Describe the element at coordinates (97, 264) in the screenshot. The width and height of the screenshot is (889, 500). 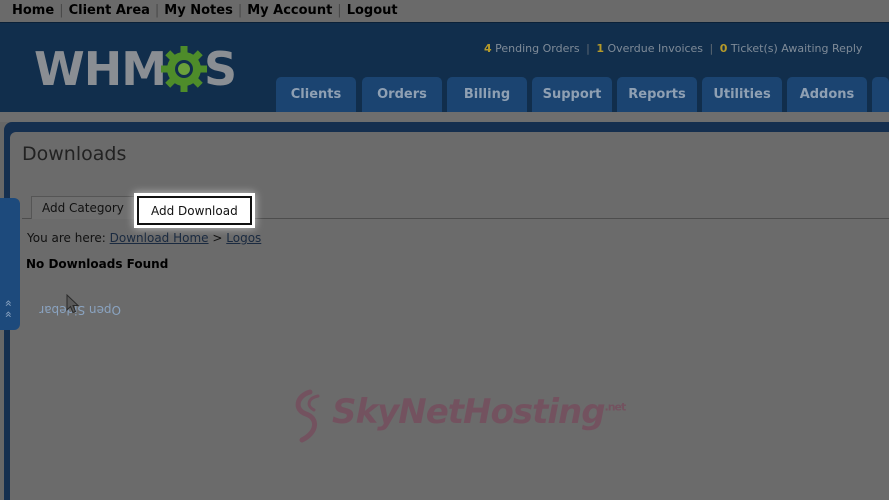
I see `empty-message: No Downloads Found` at that location.